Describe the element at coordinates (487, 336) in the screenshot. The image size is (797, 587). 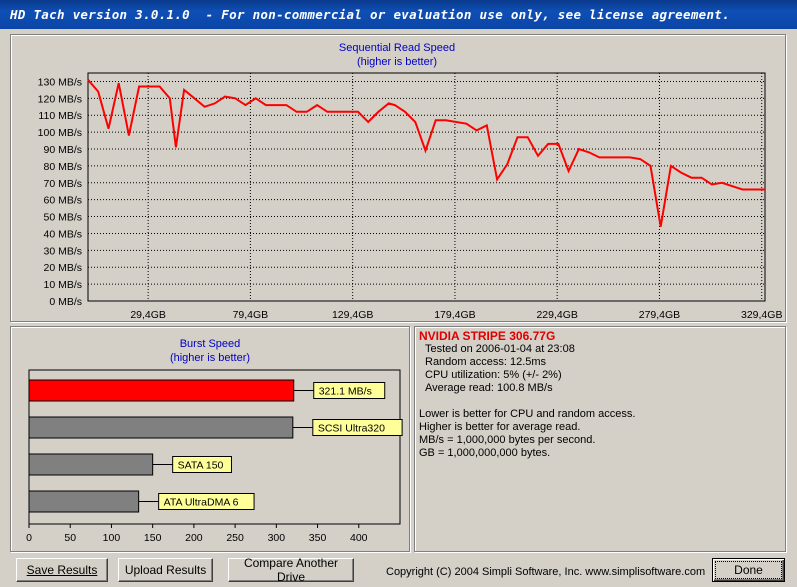
I see `drive-name: NVIDIA STRIPE 306.77G` at that location.